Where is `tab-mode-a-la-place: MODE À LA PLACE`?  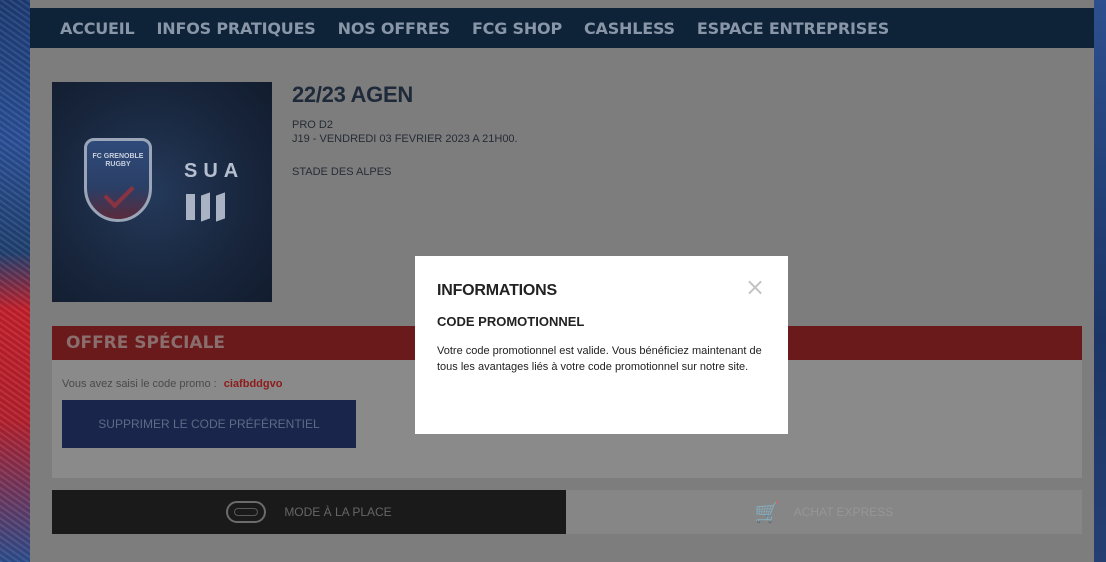 tab-mode-a-la-place: MODE À LA PLACE is located at coordinates (309, 512).